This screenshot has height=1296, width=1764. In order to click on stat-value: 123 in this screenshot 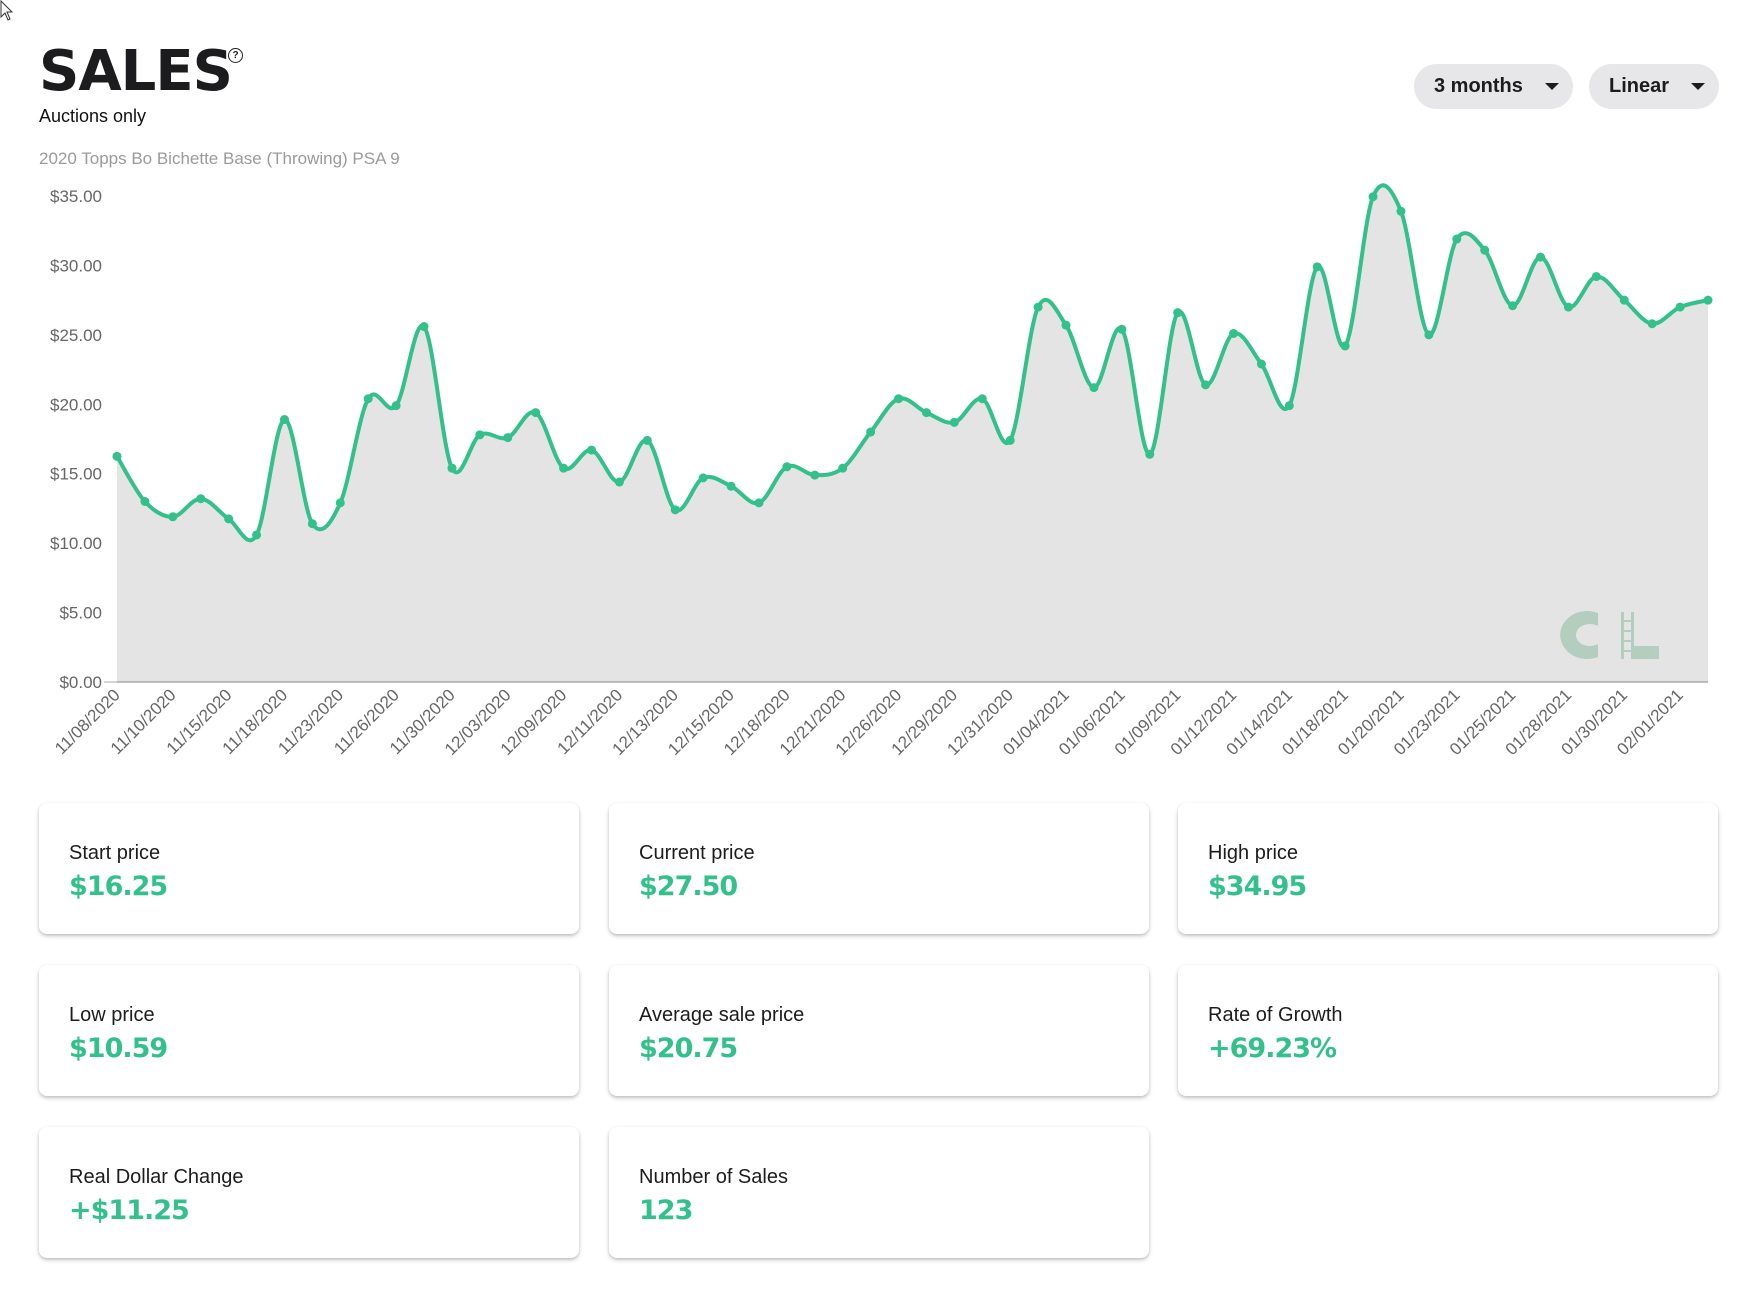, I will do `click(666, 1210)`.